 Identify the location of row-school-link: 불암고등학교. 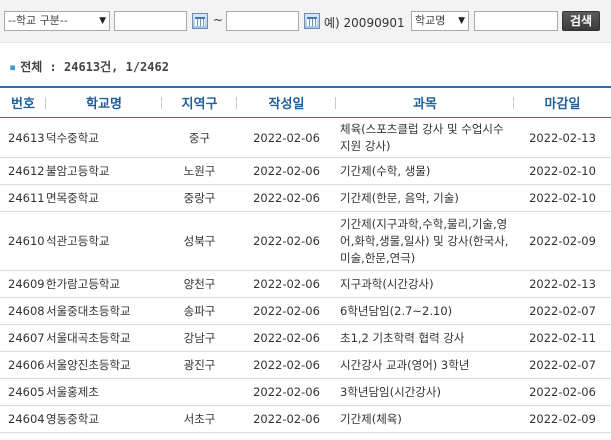
(104, 171).